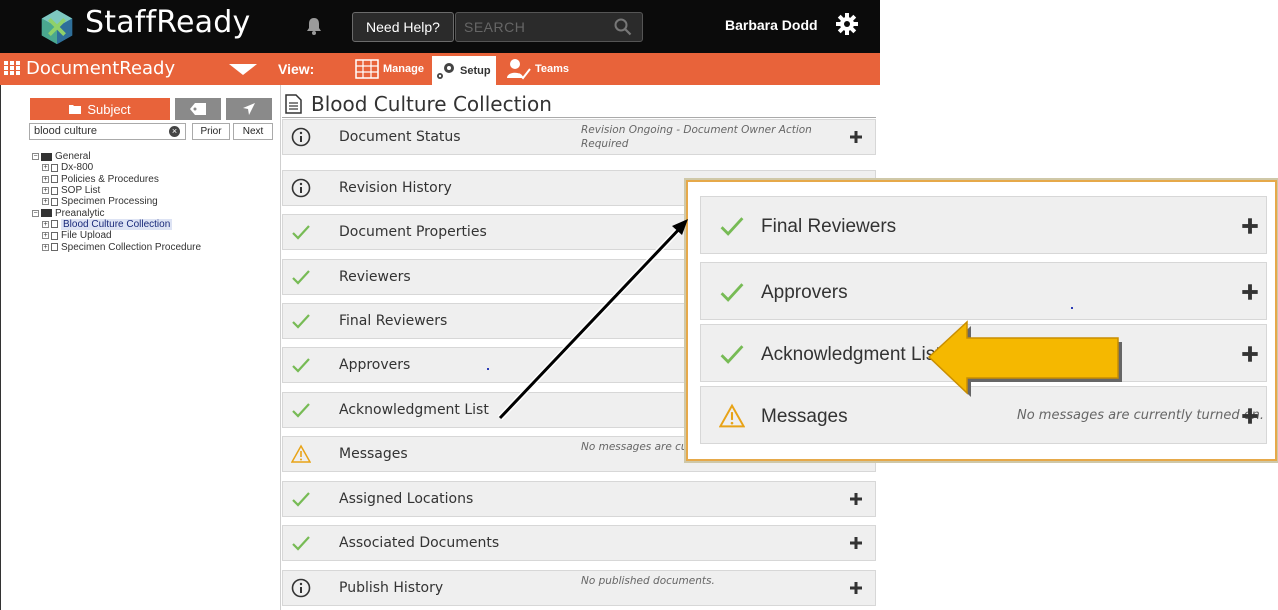 The height and width of the screenshot is (610, 1278). I want to click on tree-item: + Policies & Procedures, so click(116, 179).